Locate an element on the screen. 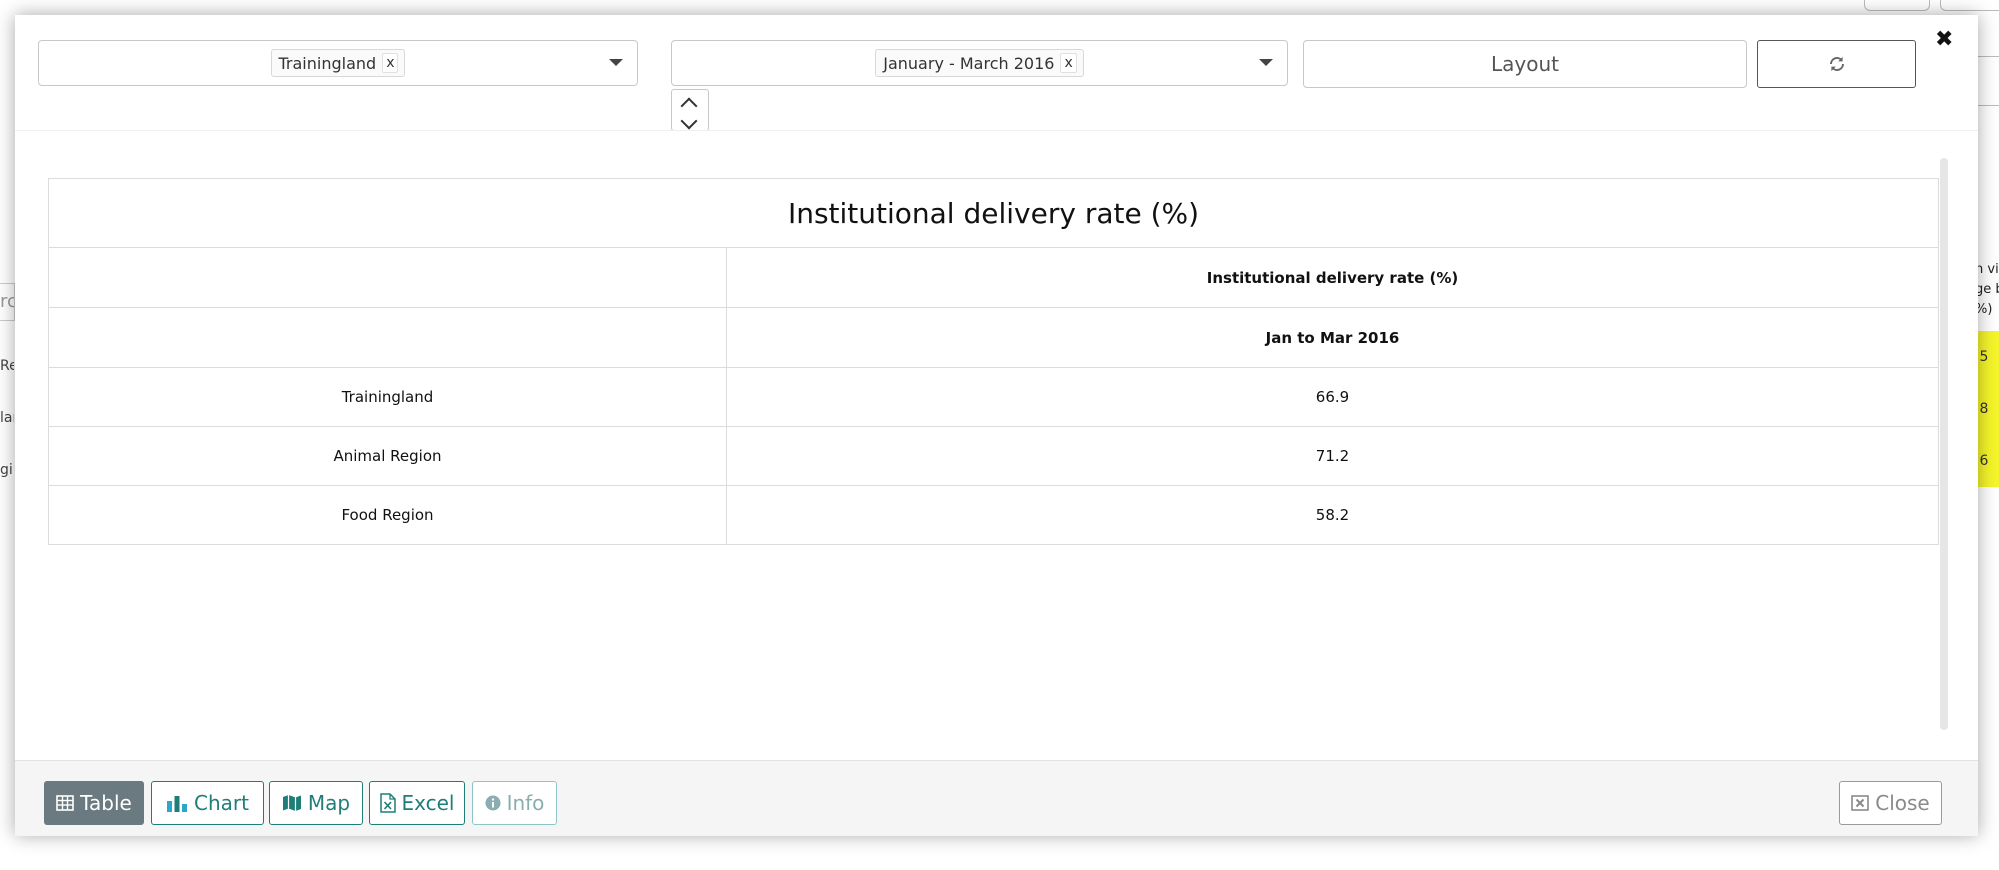 The image size is (1999, 870). row-value: 71.2 is located at coordinates (1332, 456).